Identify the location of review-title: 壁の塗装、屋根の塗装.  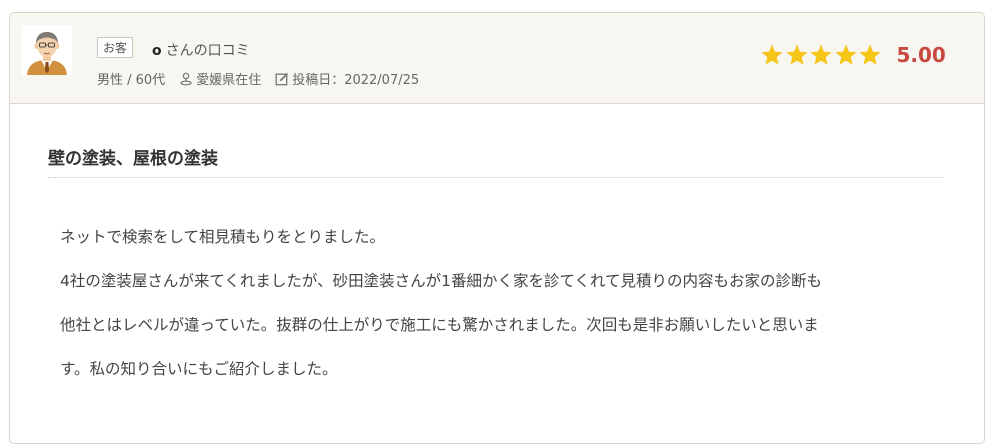
(496, 161).